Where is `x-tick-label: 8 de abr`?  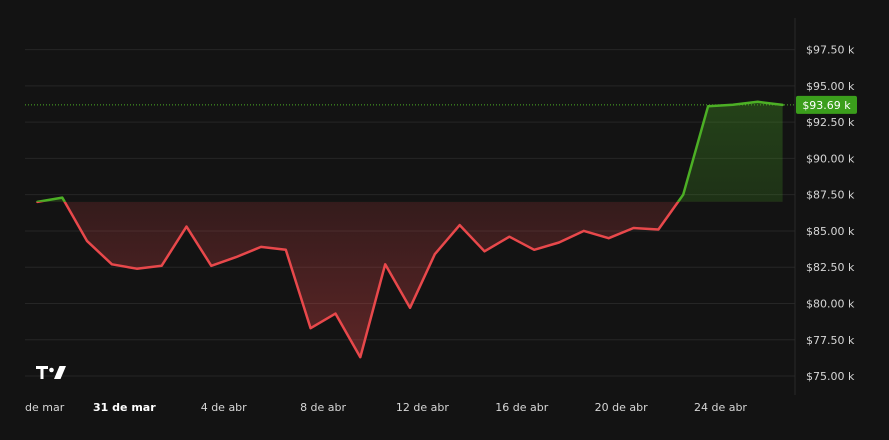 x-tick-label: 8 de abr is located at coordinates (323, 407).